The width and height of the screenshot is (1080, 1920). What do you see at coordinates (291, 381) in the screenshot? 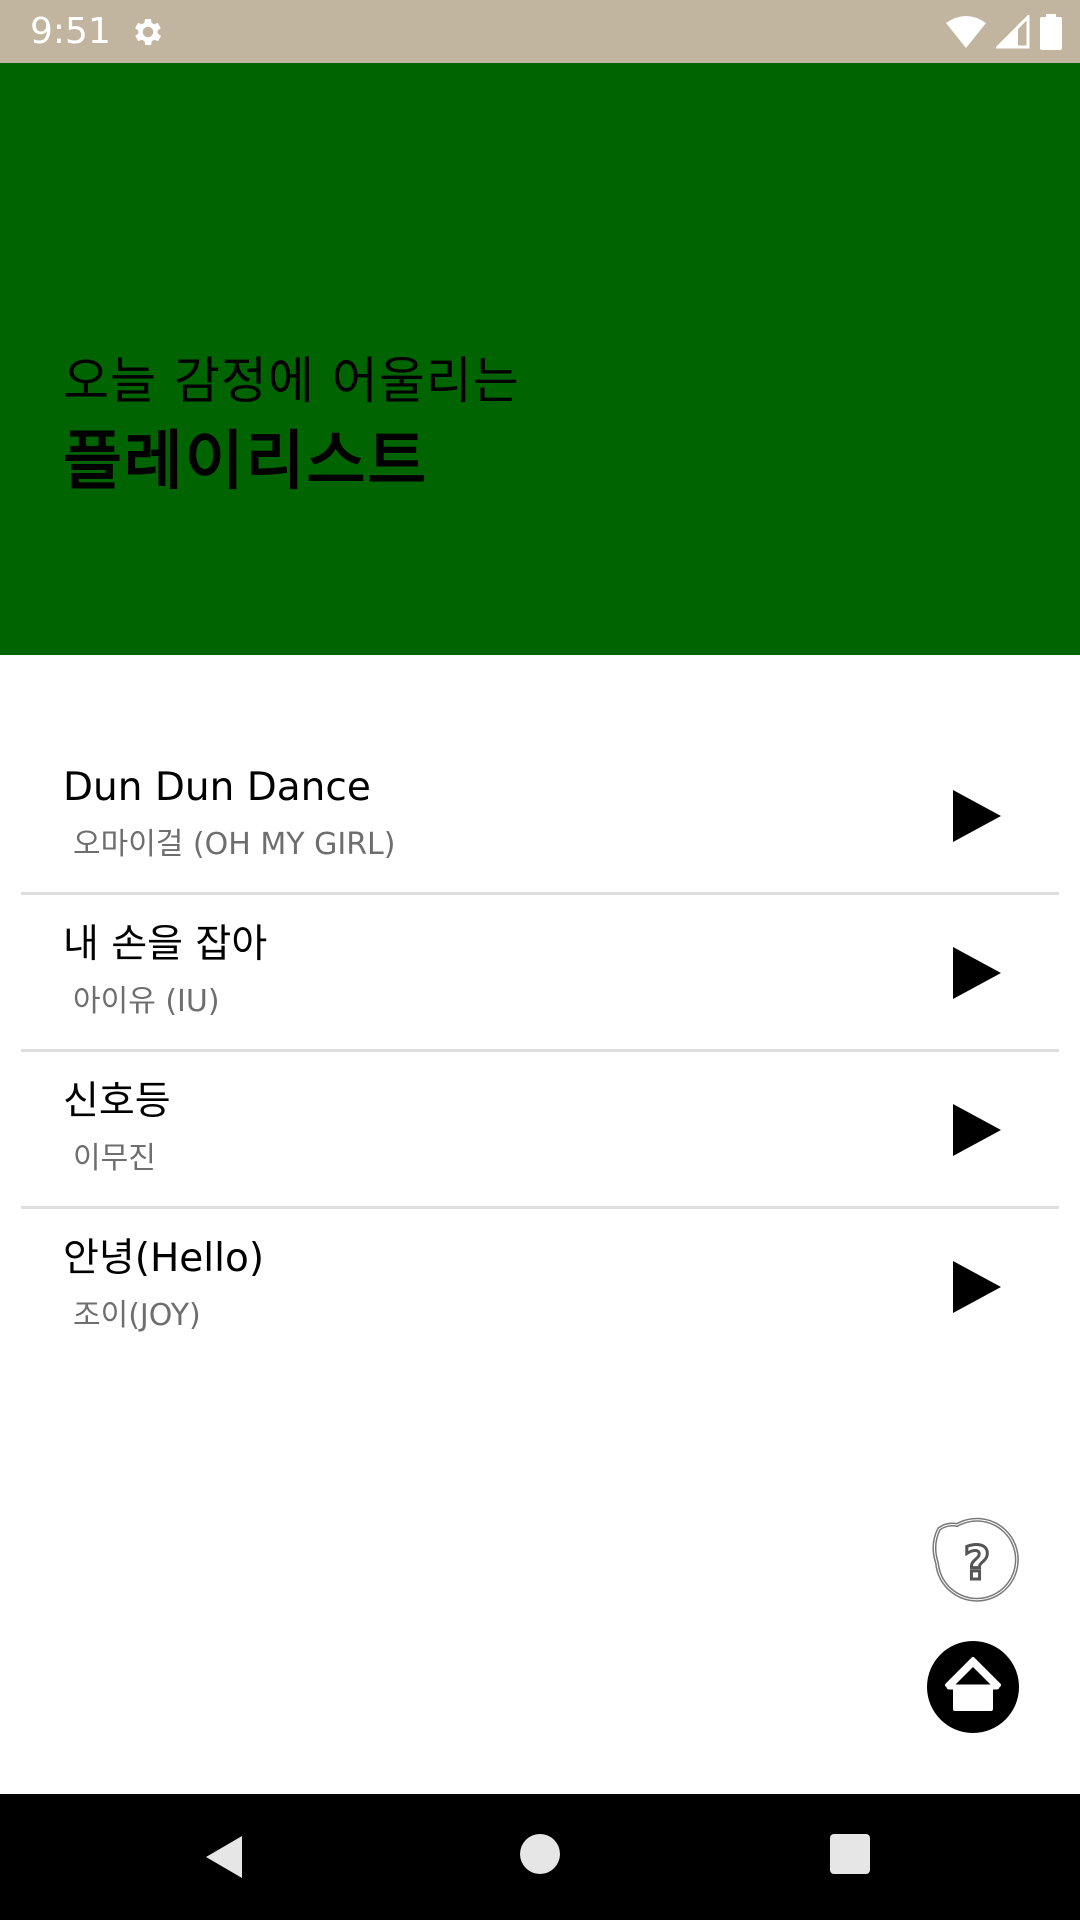
I see `header-subtitle: 오늘 감정에 어울리는` at bounding box center [291, 381].